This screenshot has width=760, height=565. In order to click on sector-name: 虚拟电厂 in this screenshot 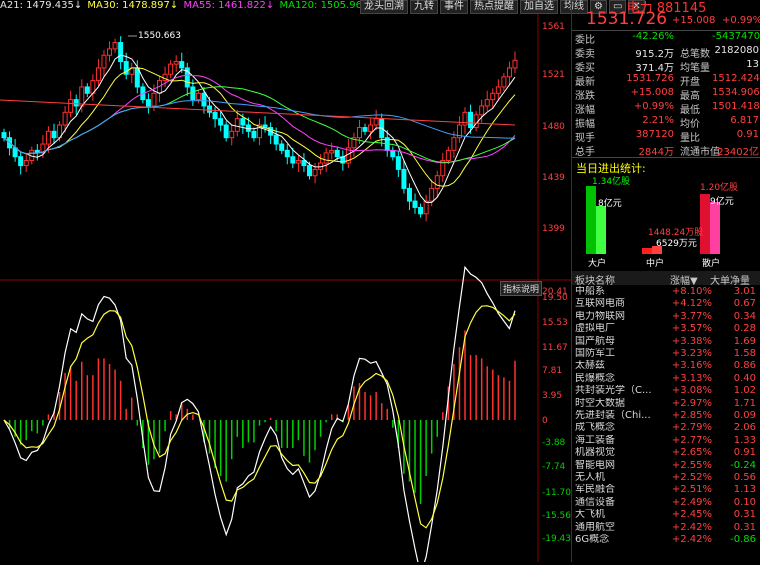, I will do `click(595, 329)`.